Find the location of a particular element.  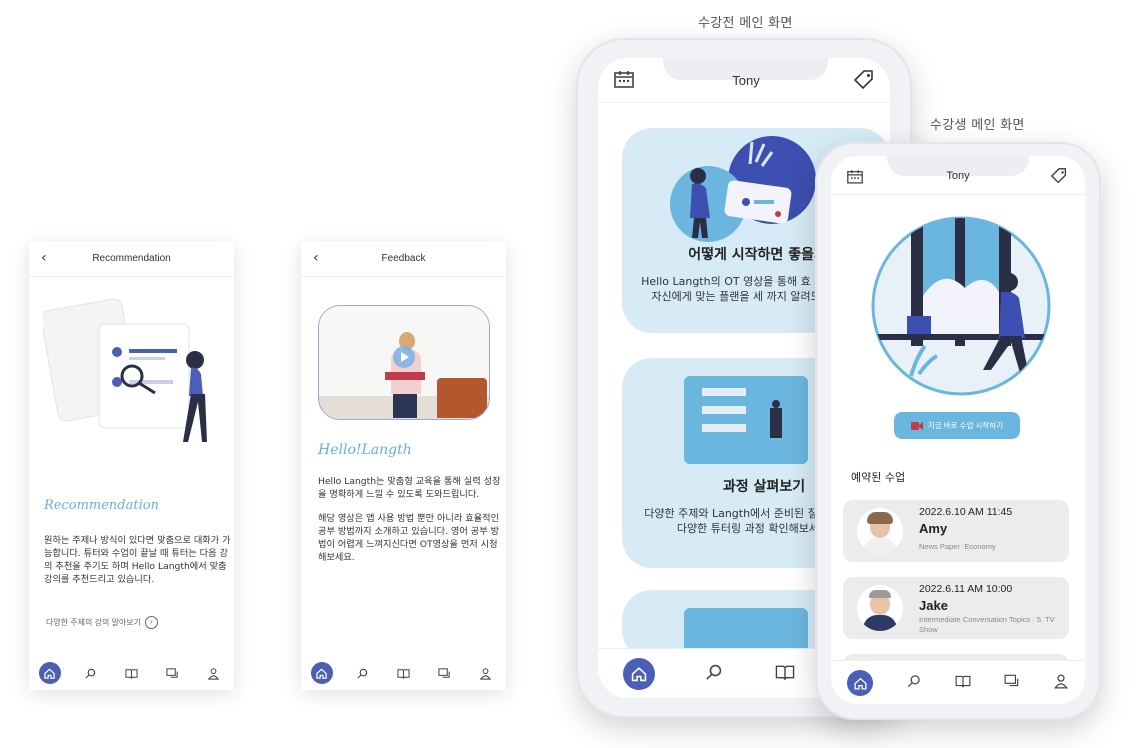

video-camera-icon is located at coordinates (916, 426).